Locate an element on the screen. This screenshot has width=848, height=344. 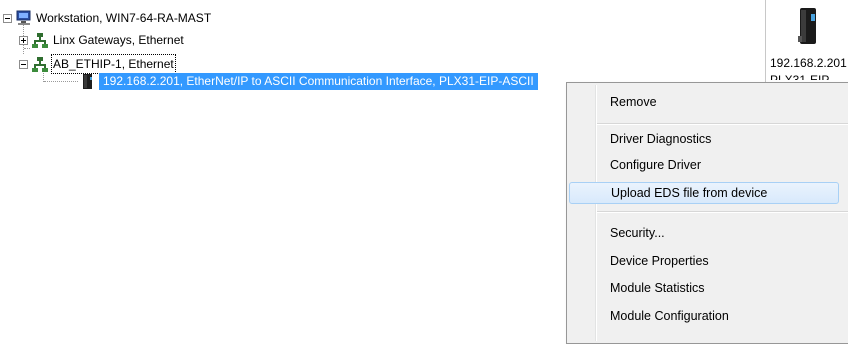
menu-item-remove: Remove is located at coordinates (704, 102).